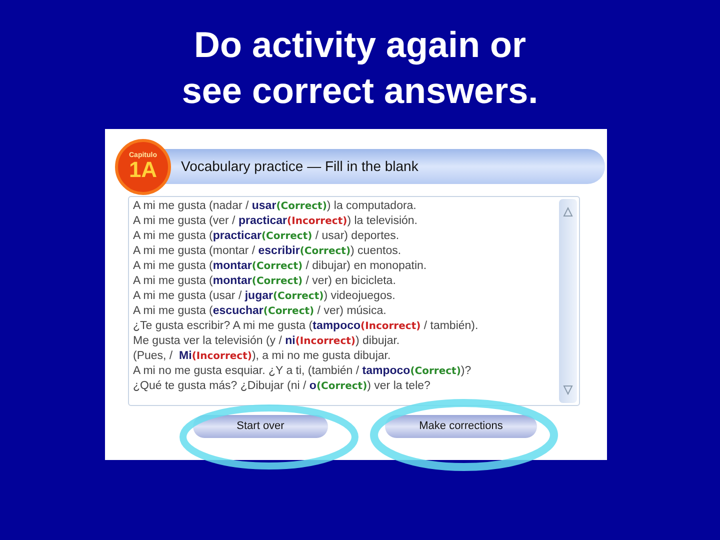 The height and width of the screenshot is (540, 720). Describe the element at coordinates (568, 390) in the screenshot. I see `scroll-down-icon` at that location.